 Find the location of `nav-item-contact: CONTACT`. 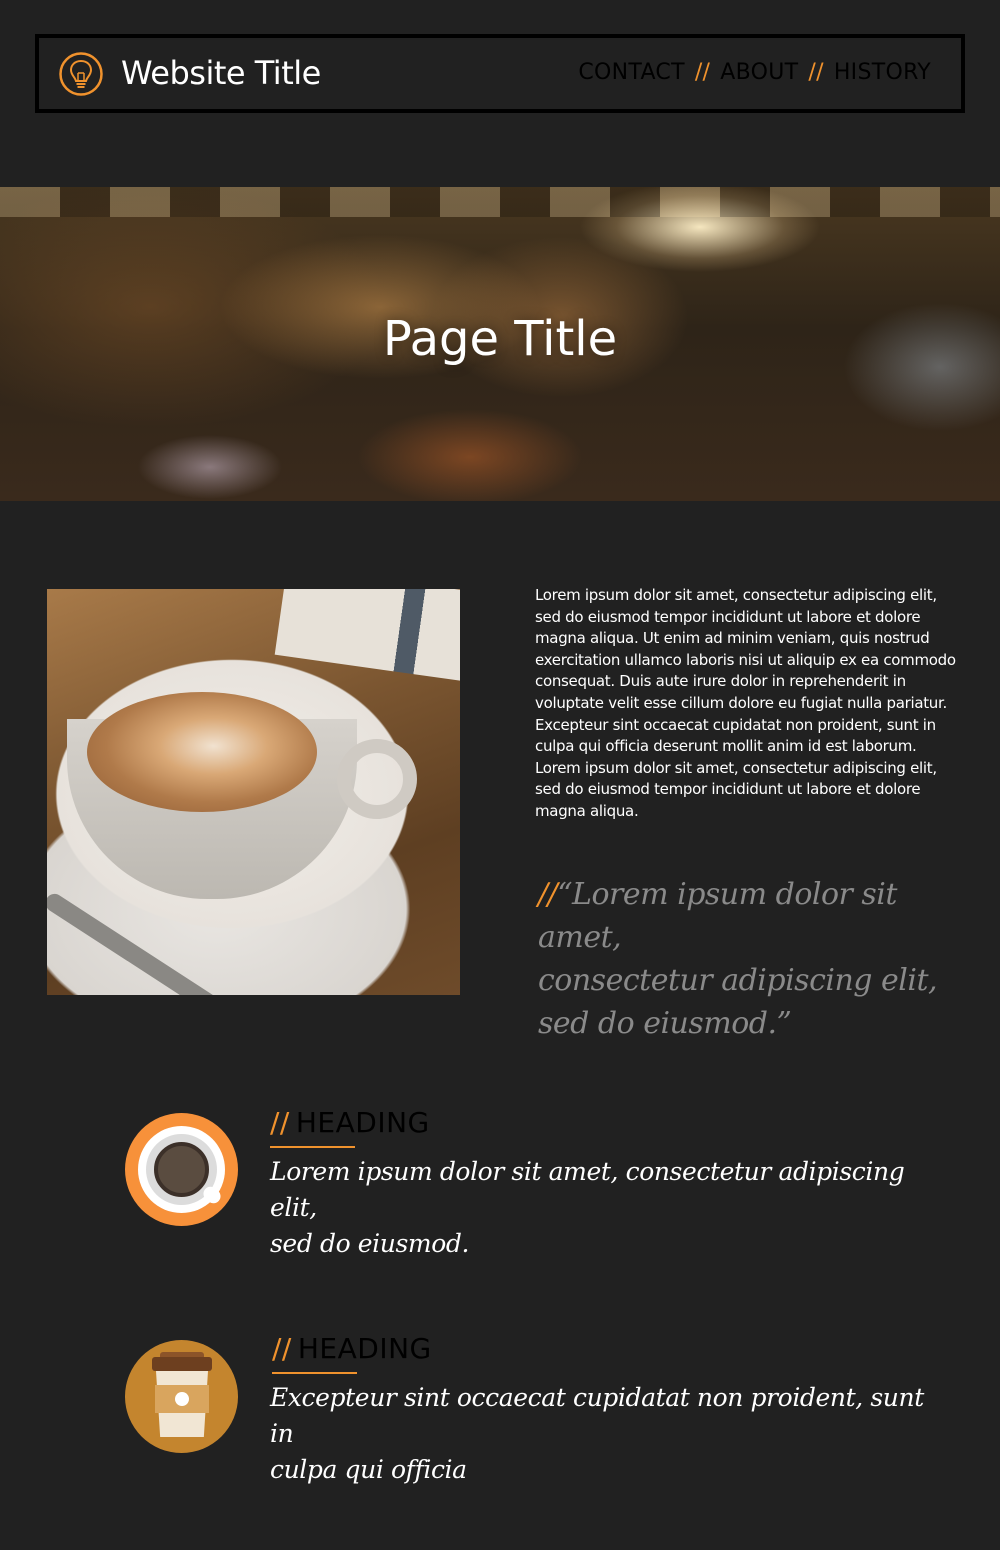

nav-item-contact: CONTACT is located at coordinates (631, 72).